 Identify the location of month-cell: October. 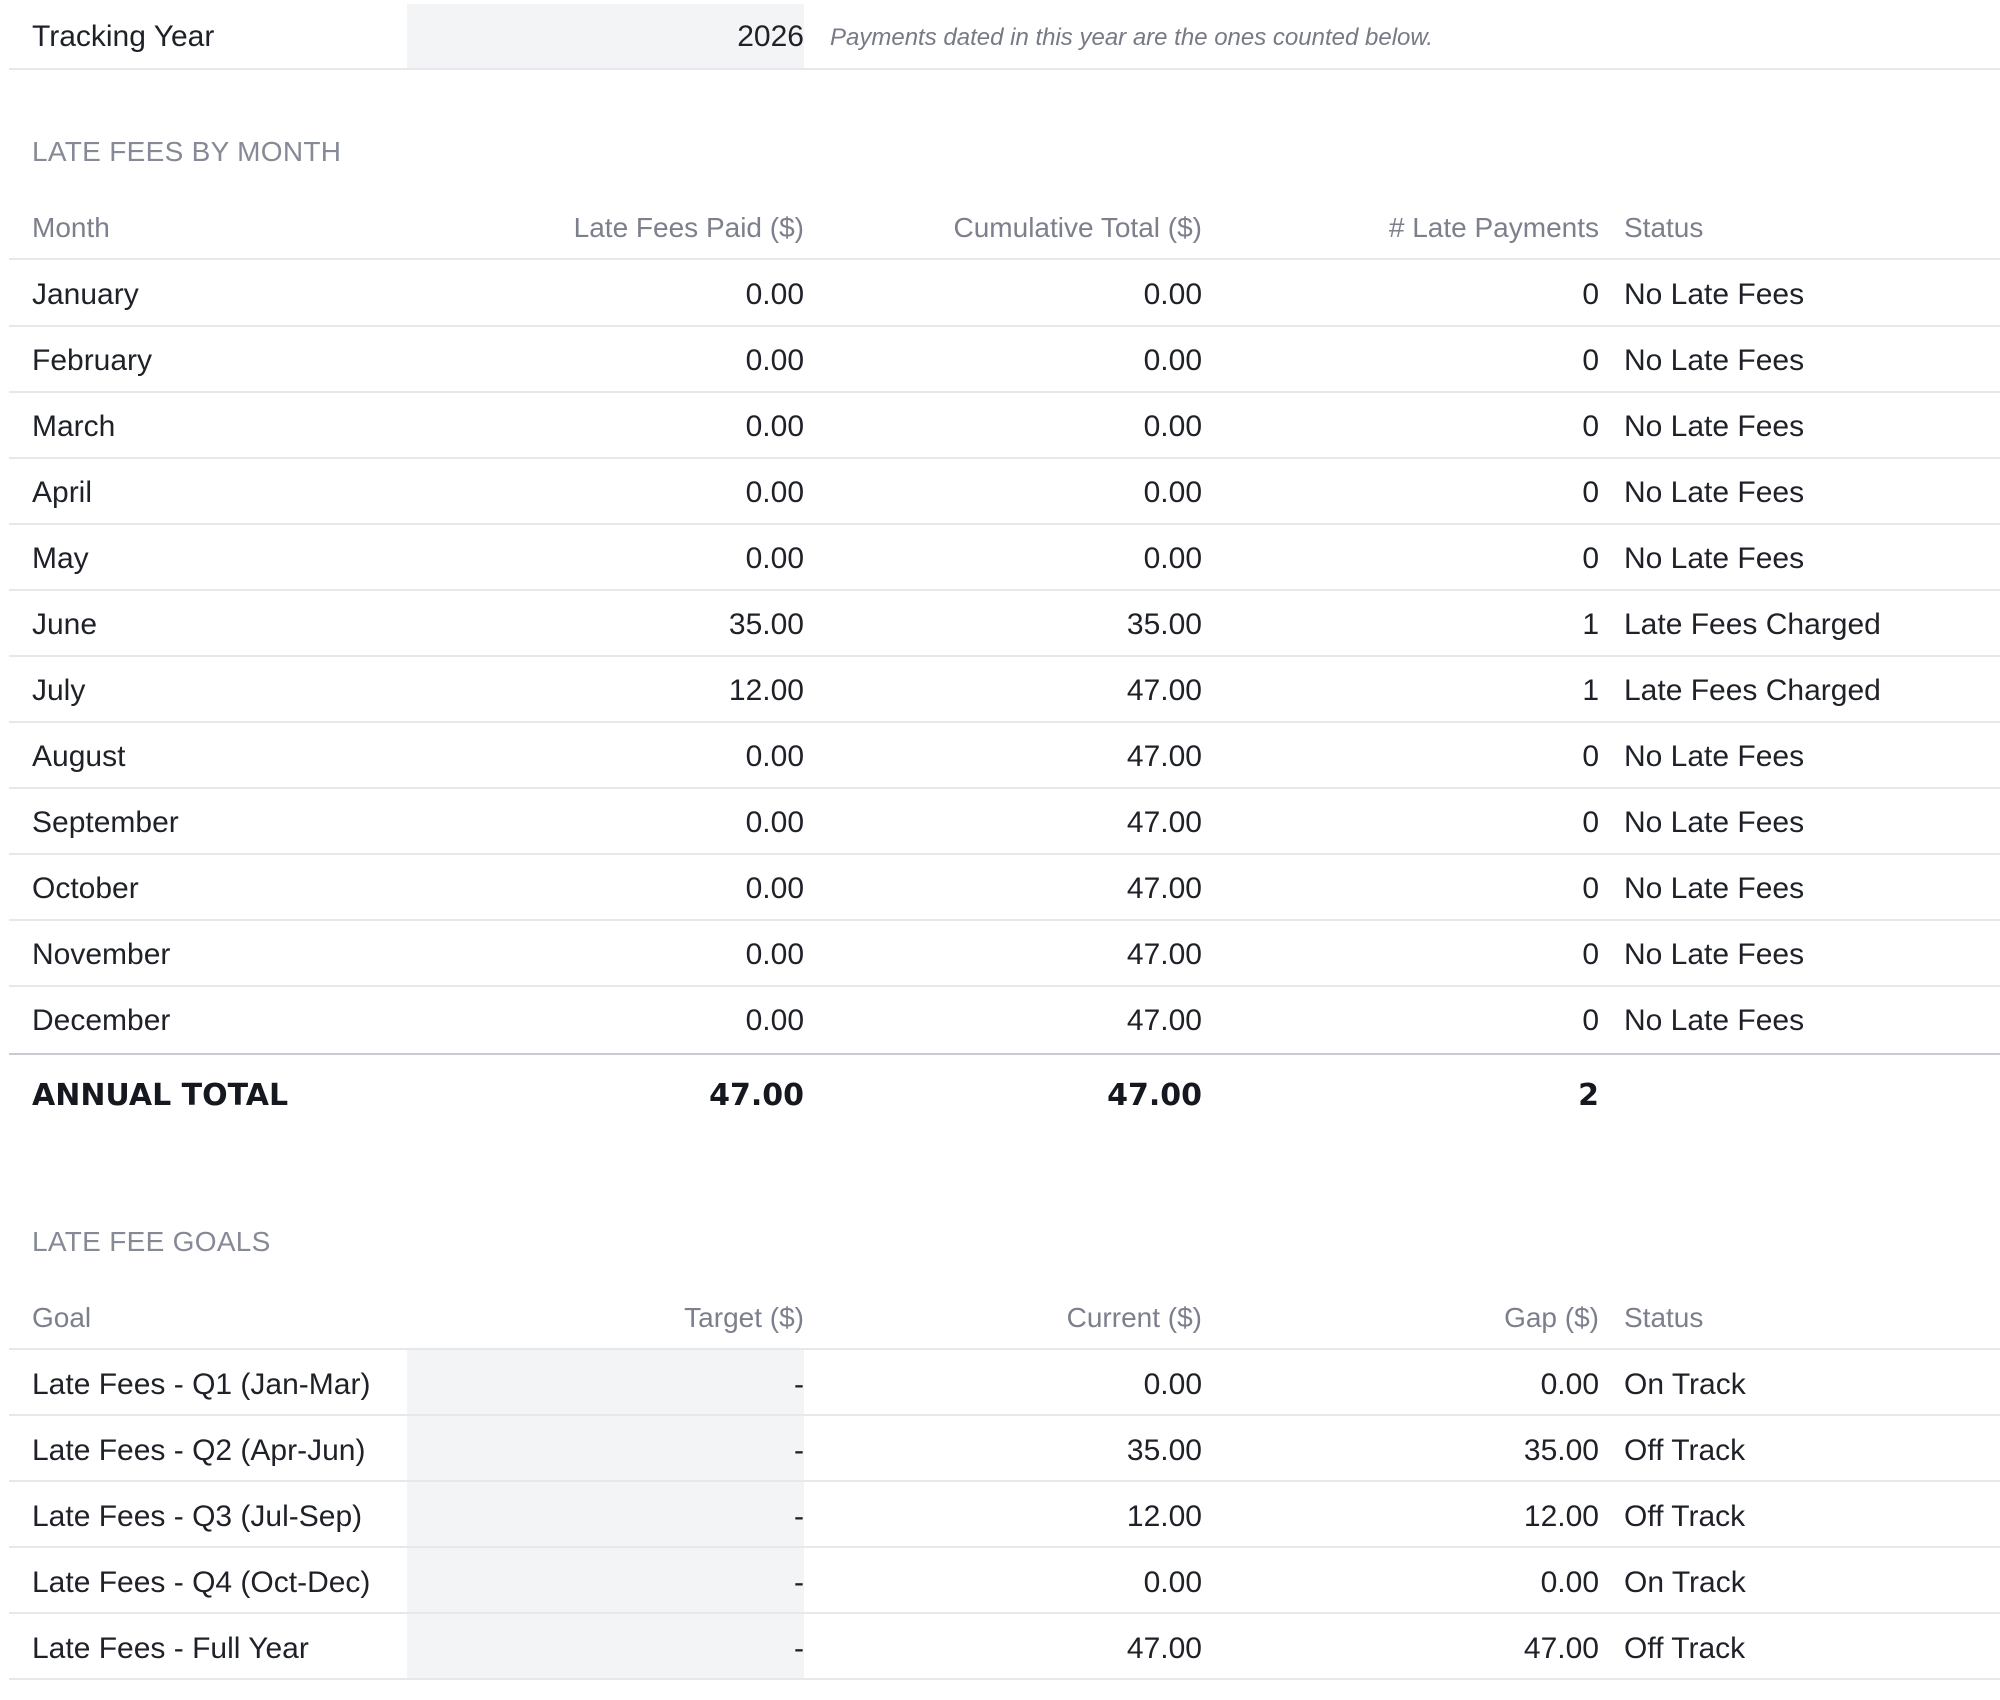
(85, 888).